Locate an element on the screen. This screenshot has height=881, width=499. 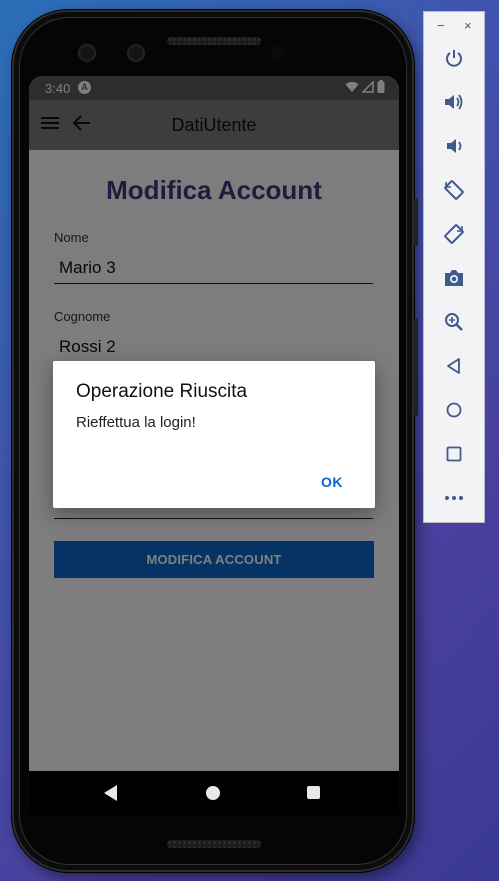
back-icon is located at coordinates (454, 366).